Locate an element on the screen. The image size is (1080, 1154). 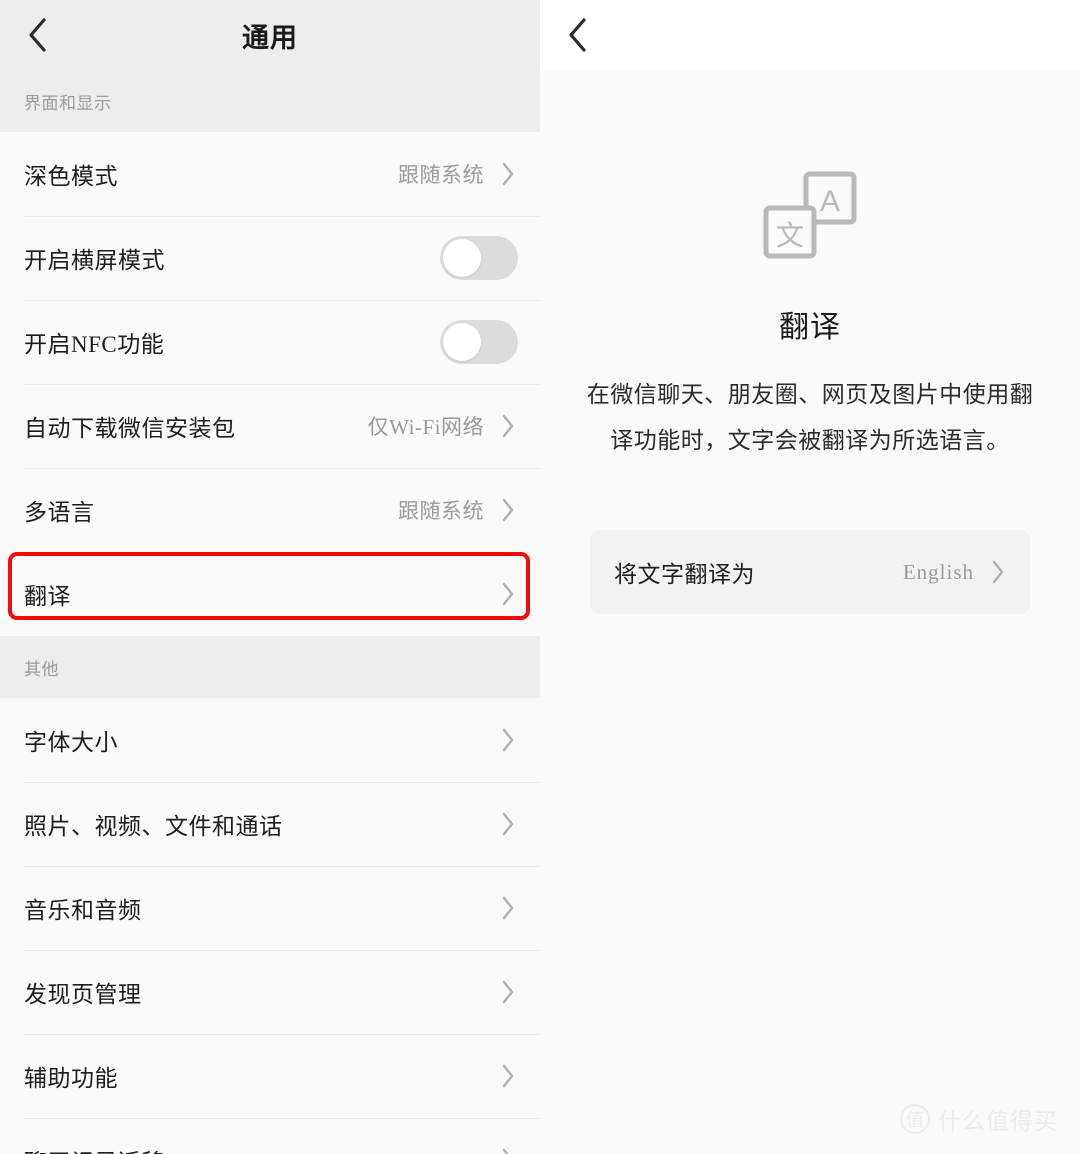
watermark-badge-icon: 值 is located at coordinates (915, 1119).